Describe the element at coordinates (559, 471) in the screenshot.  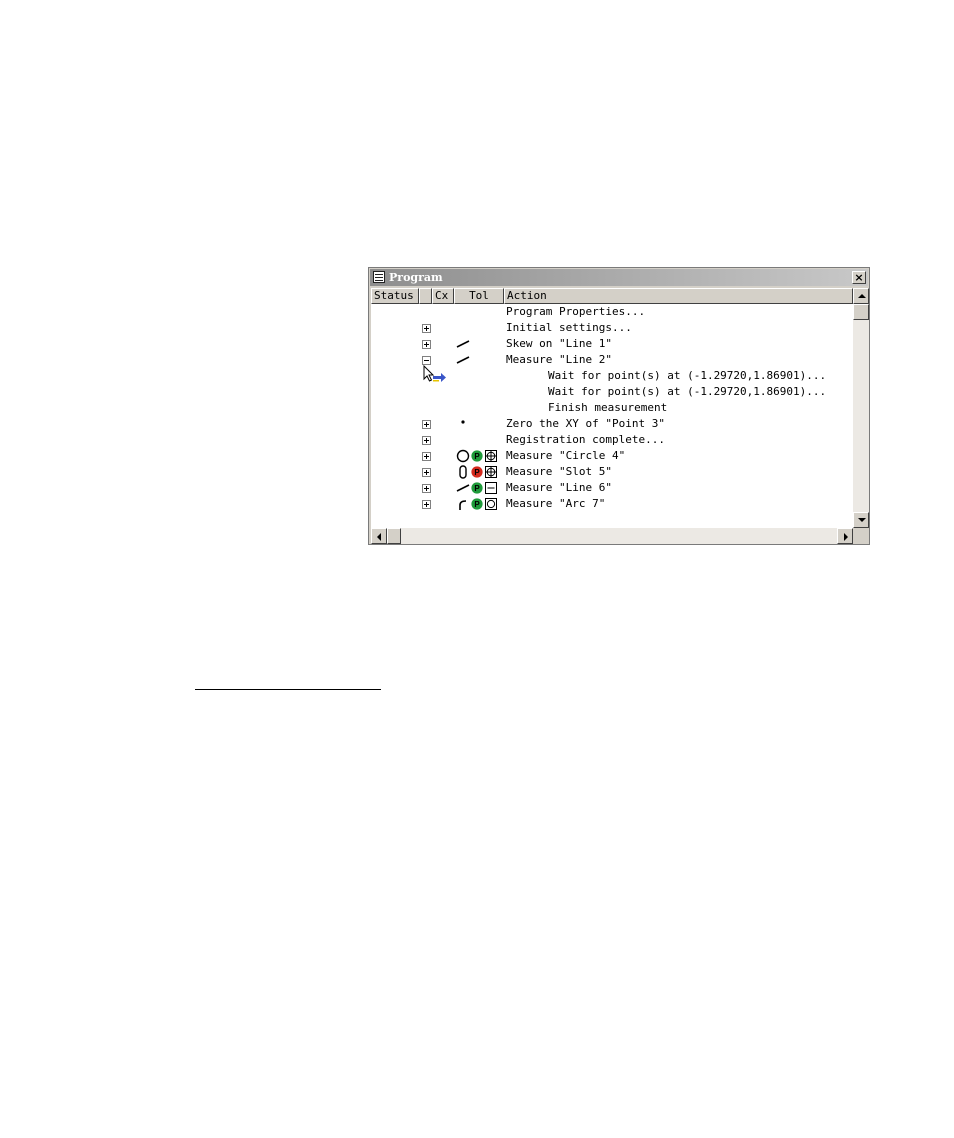
I see `action-text: Measure "Slot 5"` at that location.